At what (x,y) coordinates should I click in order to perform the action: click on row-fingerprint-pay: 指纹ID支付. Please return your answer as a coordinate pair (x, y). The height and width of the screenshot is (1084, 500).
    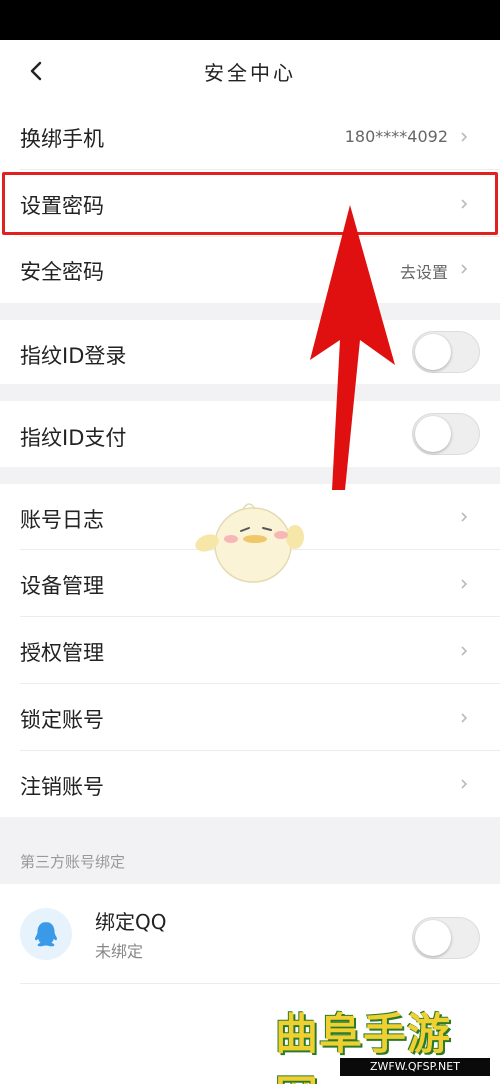
    Looking at the image, I should click on (250, 434).